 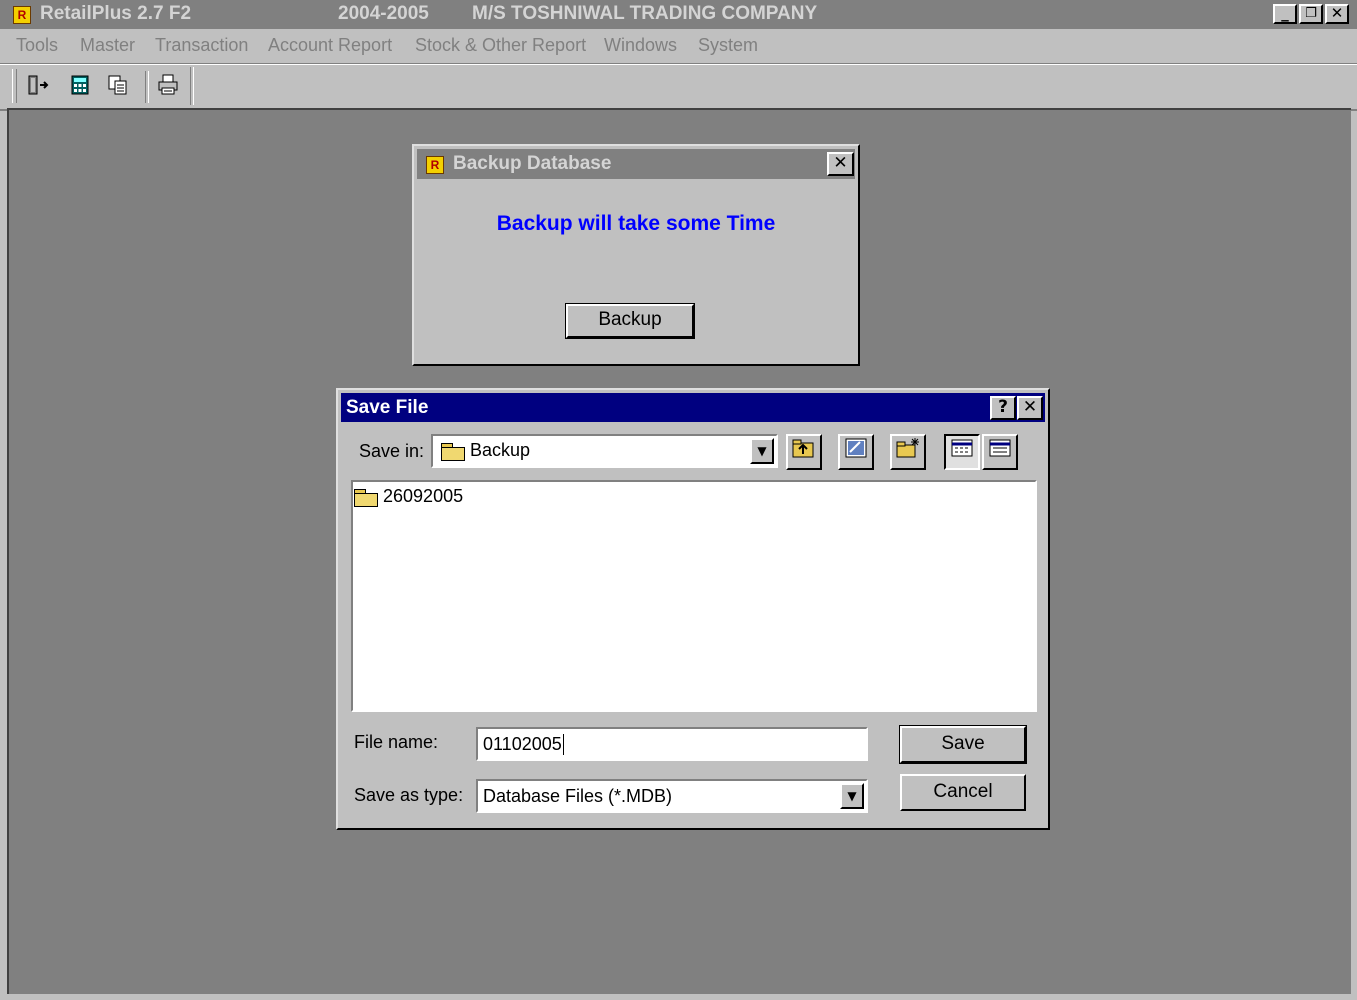 I want to click on folder-name: 26092005, so click(x=423, y=496).